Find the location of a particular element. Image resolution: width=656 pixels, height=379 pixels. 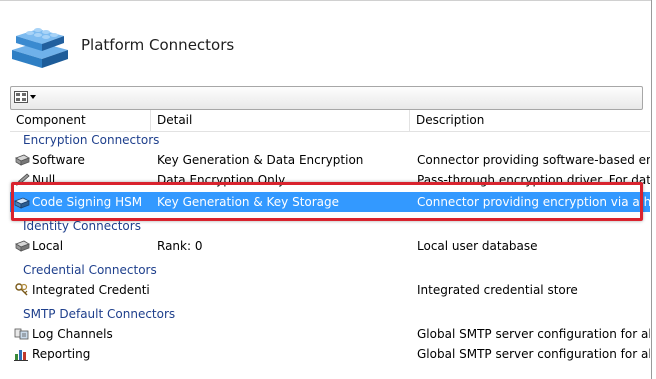

component-name: Log Channels is located at coordinates (72, 334).